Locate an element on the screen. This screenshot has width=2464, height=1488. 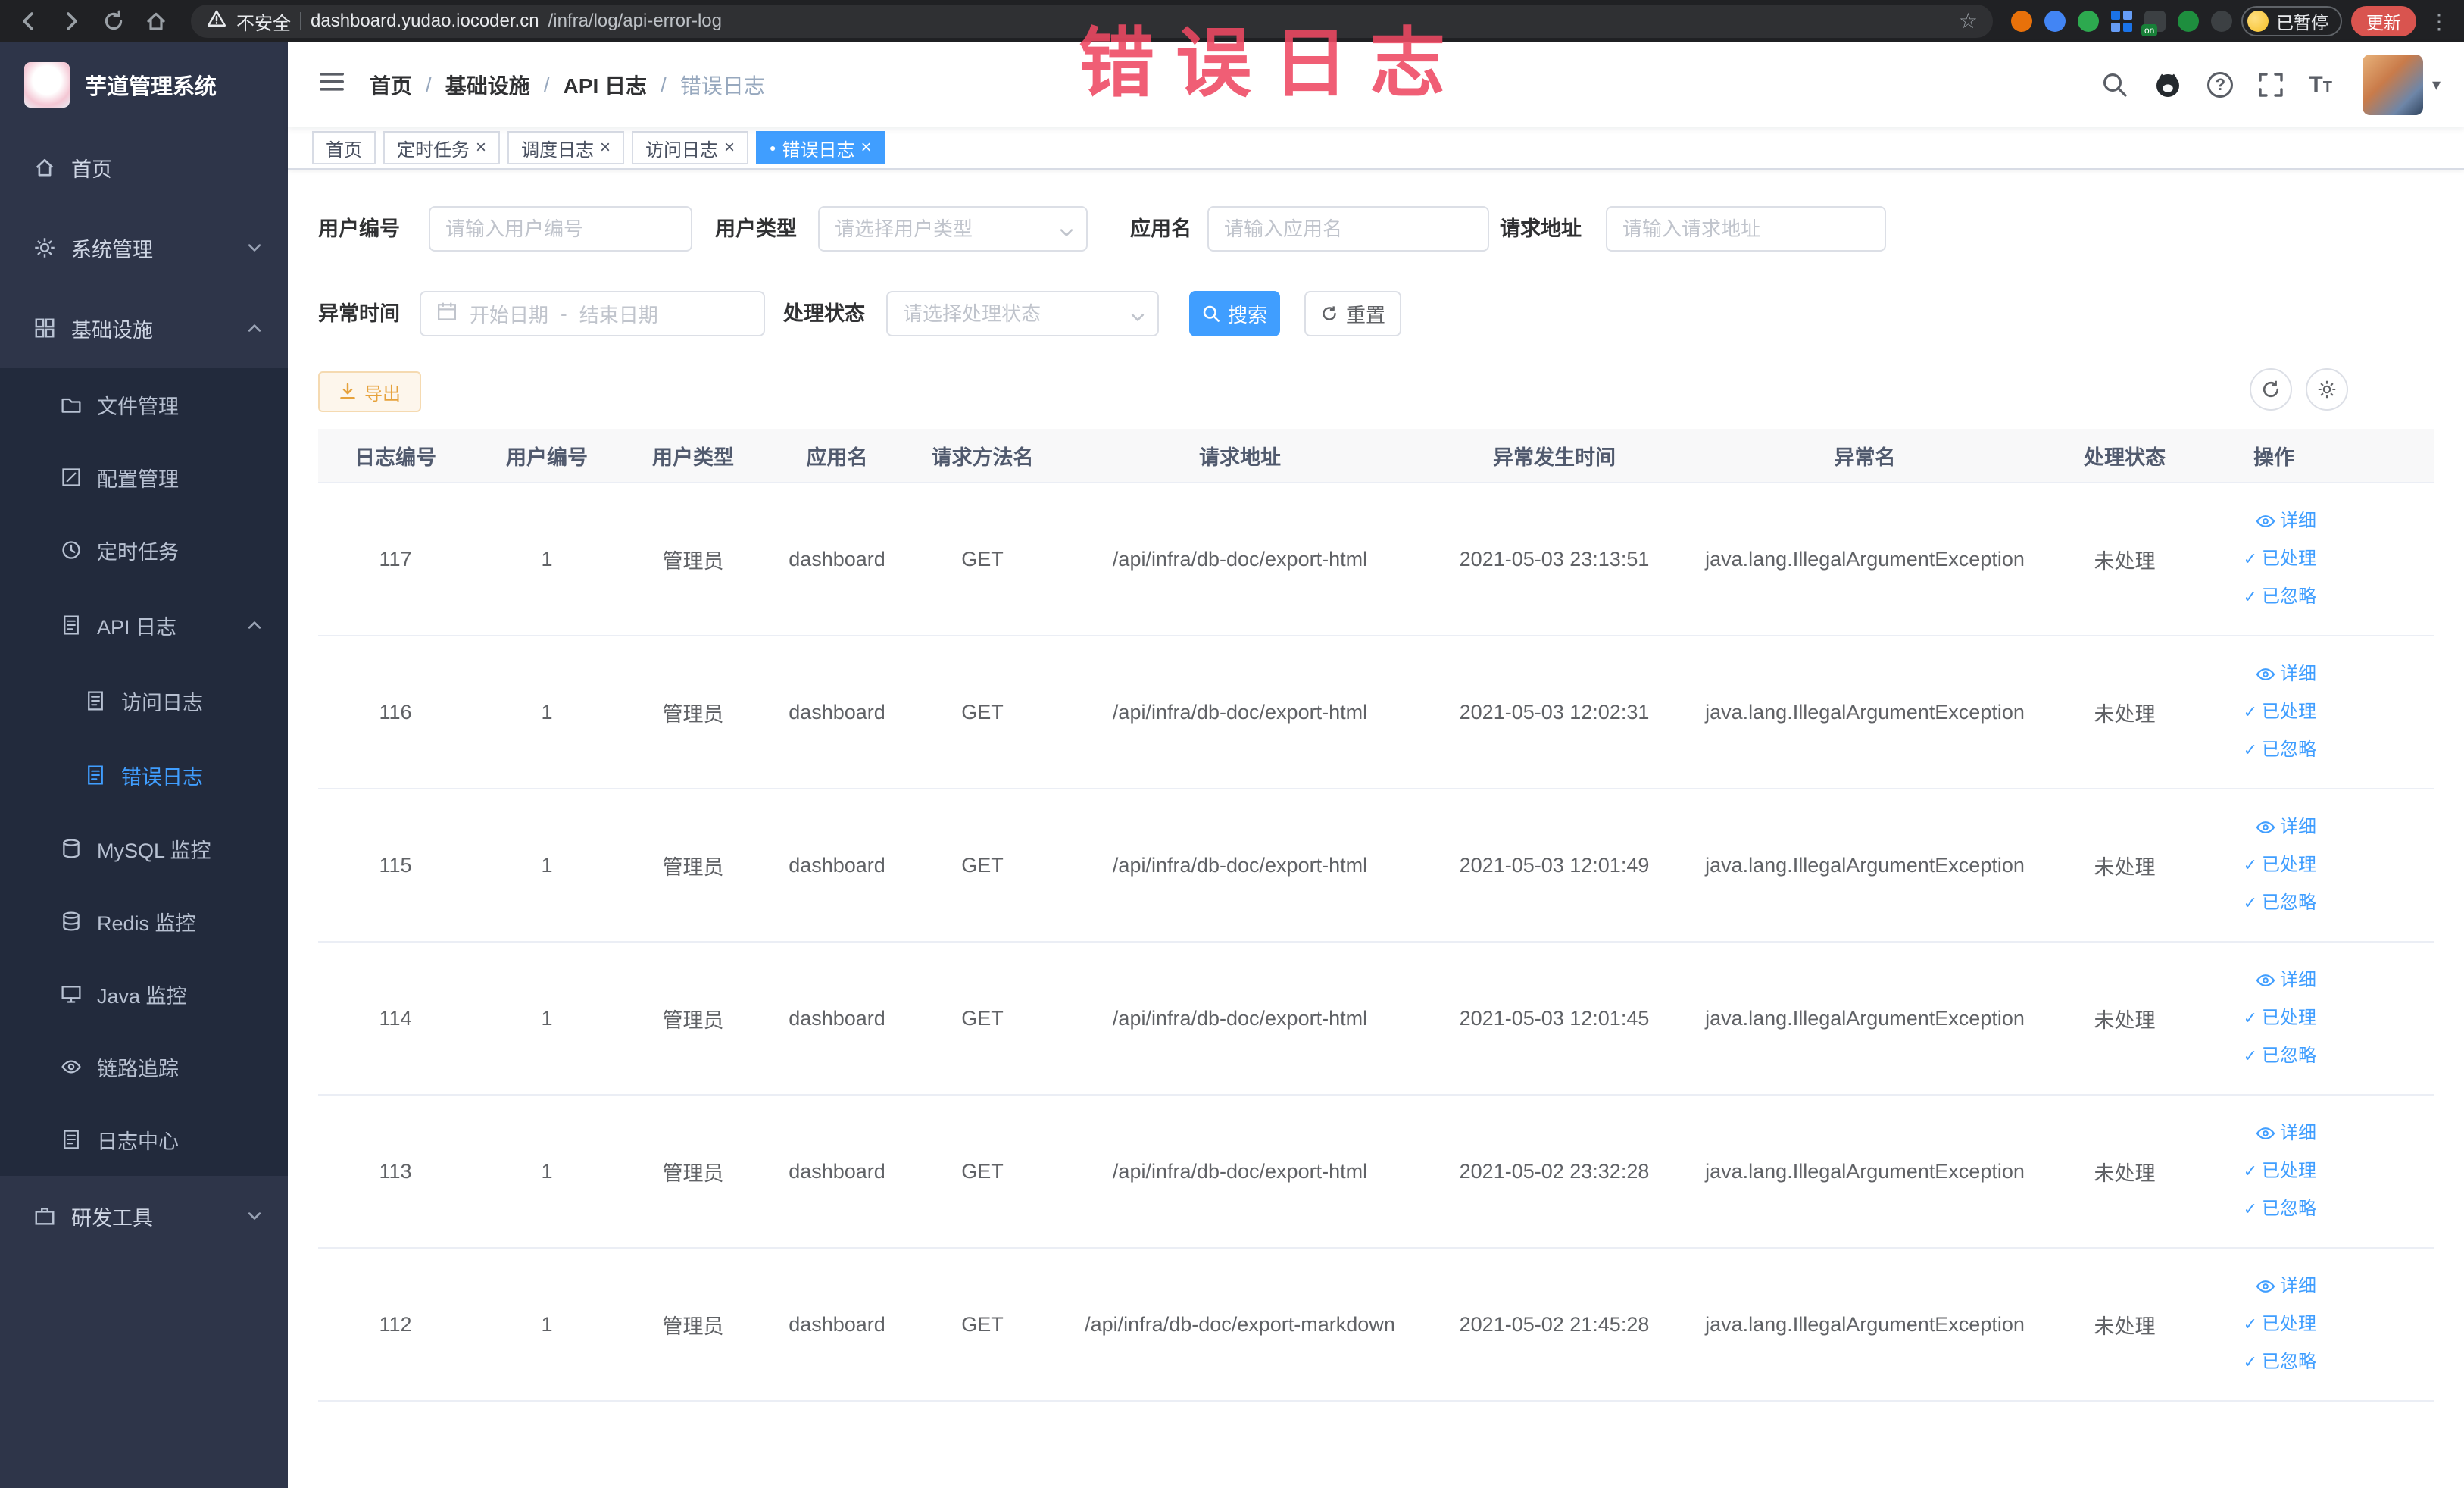
bookmark-star-icon: ☆ is located at coordinates (1968, 21).